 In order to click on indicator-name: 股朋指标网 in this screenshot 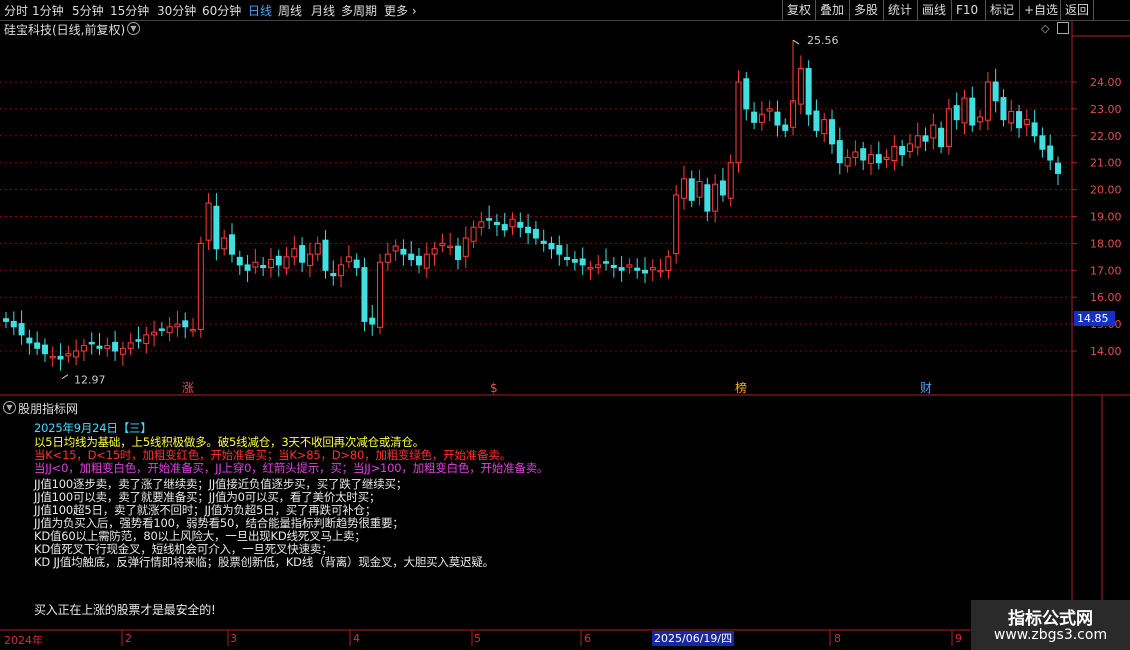, I will do `click(48, 408)`.